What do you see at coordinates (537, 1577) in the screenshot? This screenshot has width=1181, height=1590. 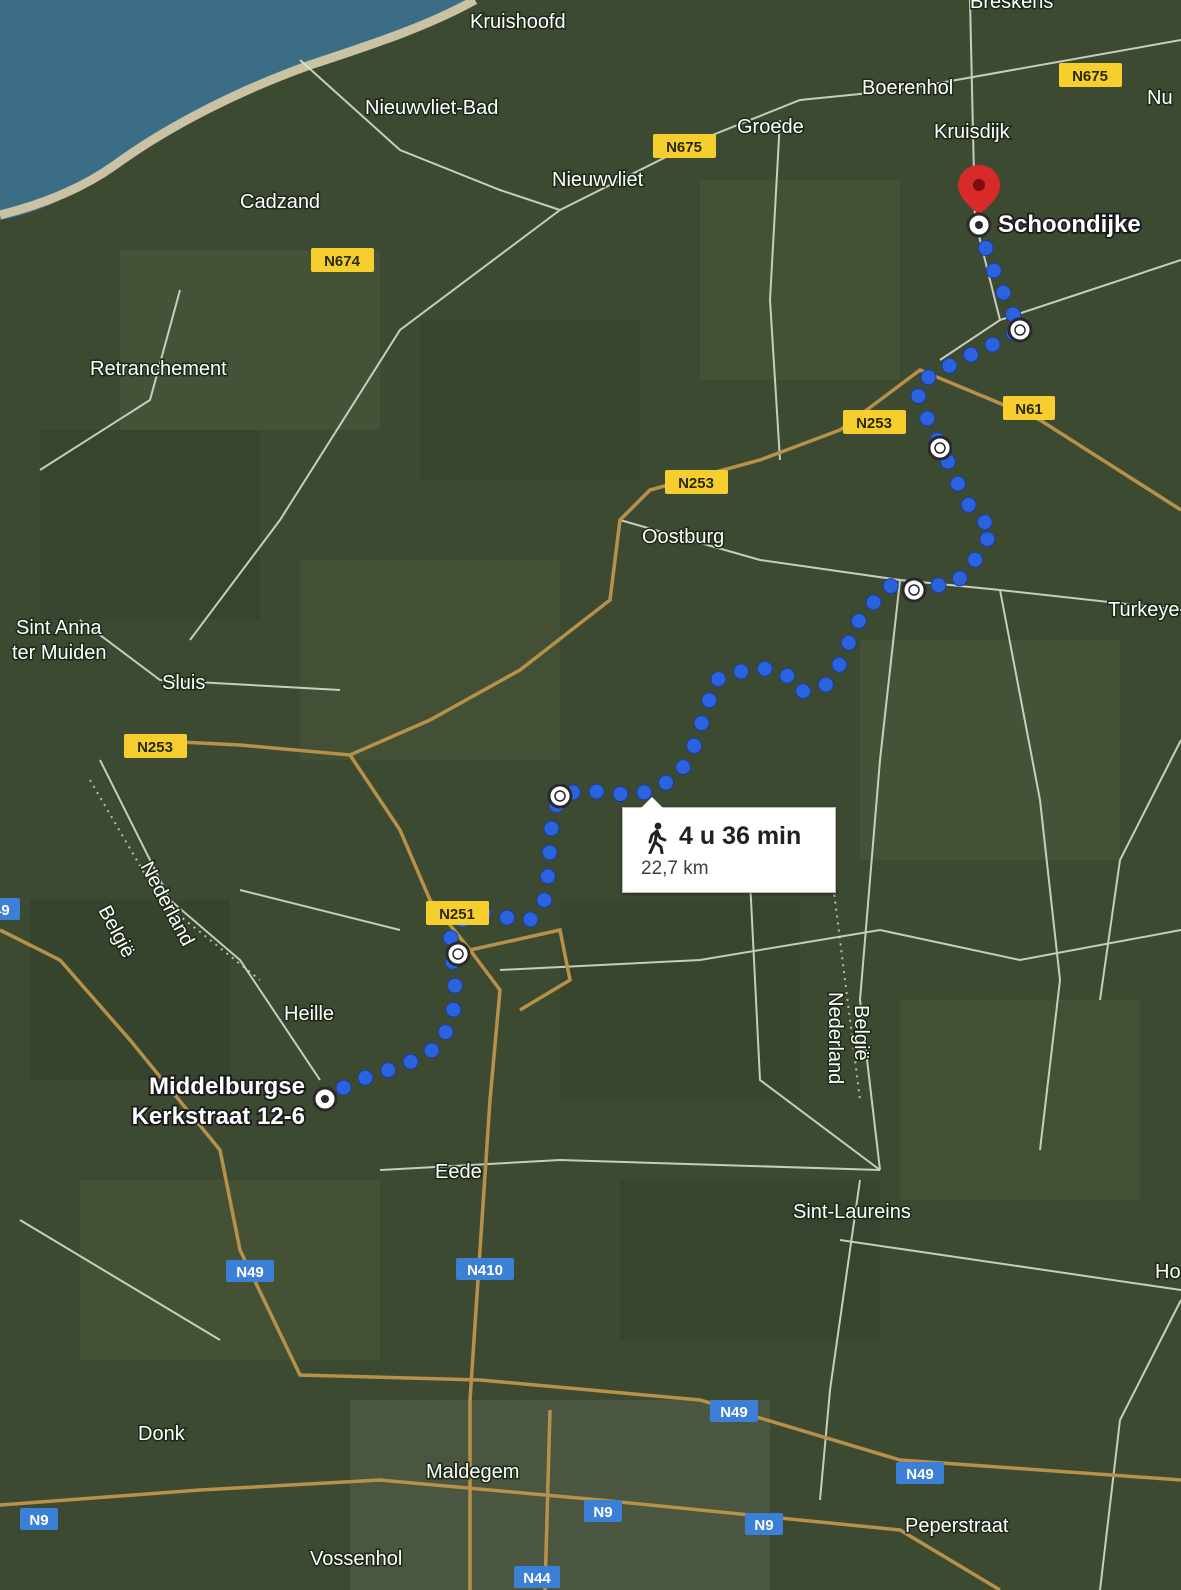 I see `road-shield-n44: N44` at bounding box center [537, 1577].